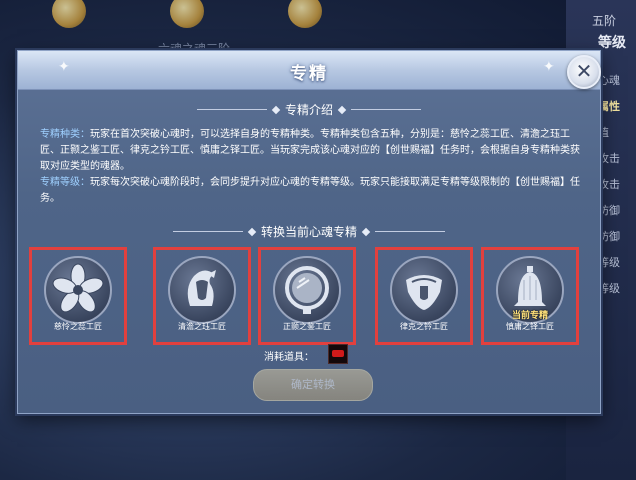 This screenshot has height=480, width=636. I want to click on seal-icon, so click(424, 292).